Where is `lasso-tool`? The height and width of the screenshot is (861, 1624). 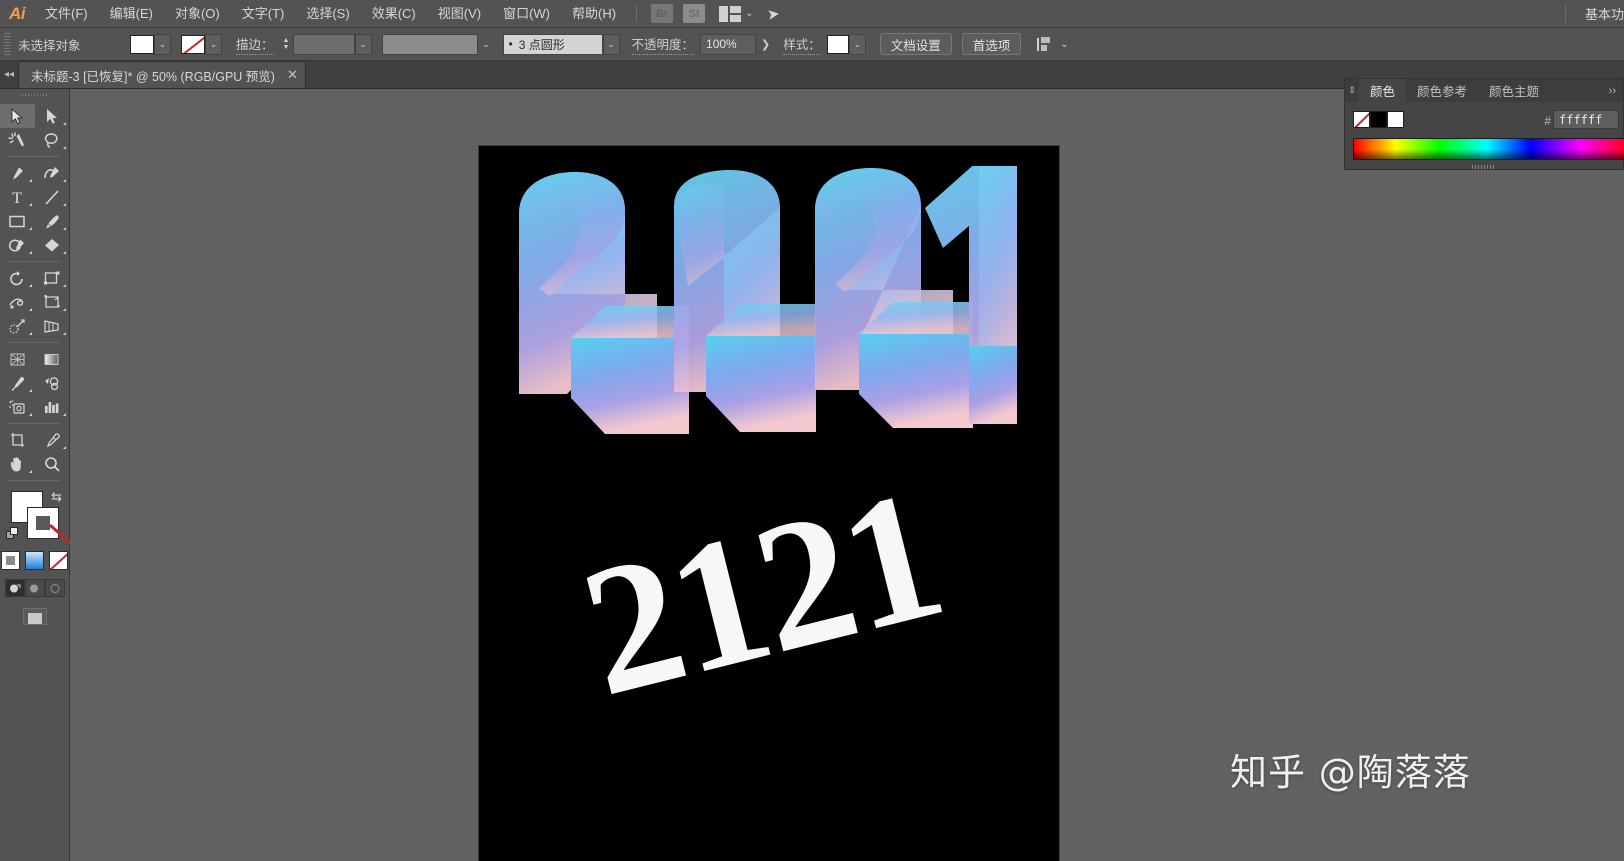 lasso-tool is located at coordinates (52, 140).